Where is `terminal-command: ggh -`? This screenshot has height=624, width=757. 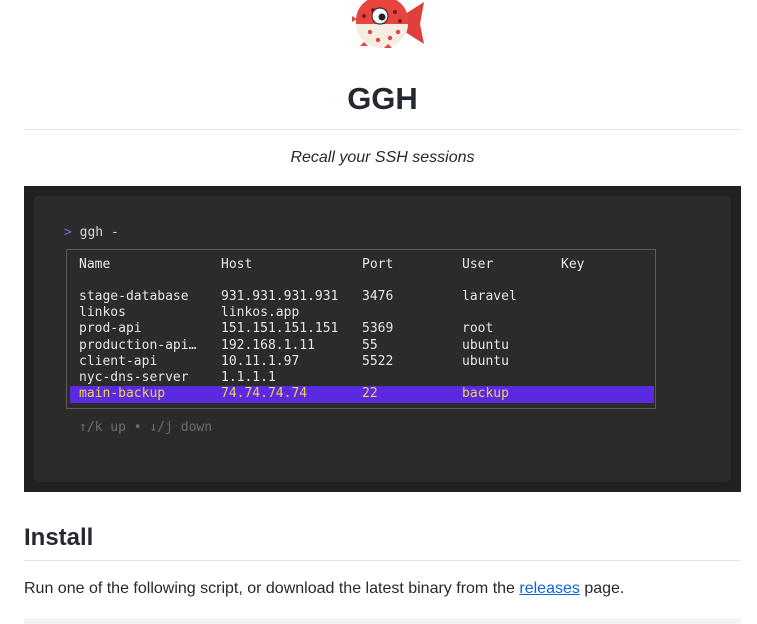
terminal-command: ggh - is located at coordinates (99, 232).